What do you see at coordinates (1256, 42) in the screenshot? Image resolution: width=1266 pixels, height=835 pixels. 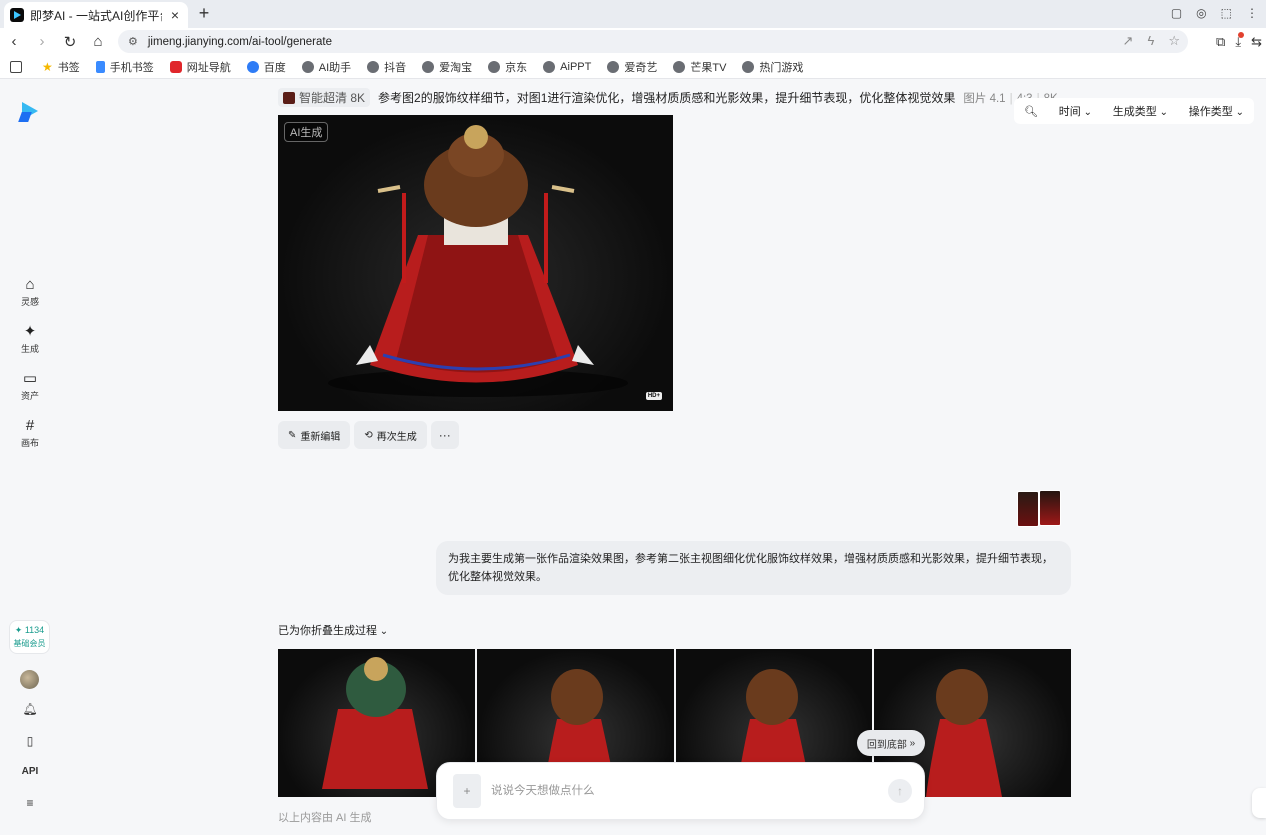 I see `sidebar-toggle-icon: ⇆` at bounding box center [1256, 42].